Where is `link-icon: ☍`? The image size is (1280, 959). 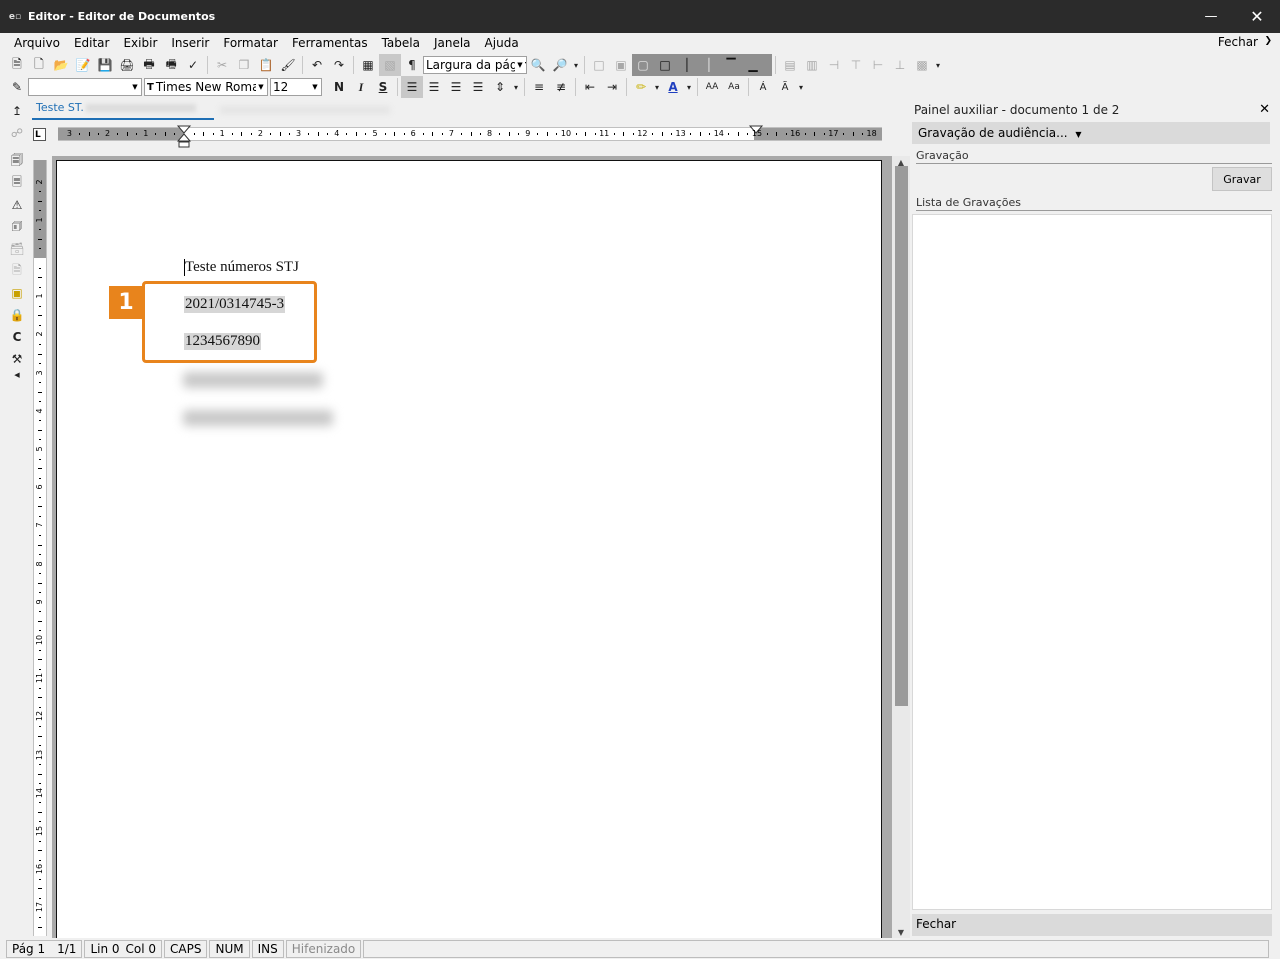
link-icon: ☍ is located at coordinates (17, 133).